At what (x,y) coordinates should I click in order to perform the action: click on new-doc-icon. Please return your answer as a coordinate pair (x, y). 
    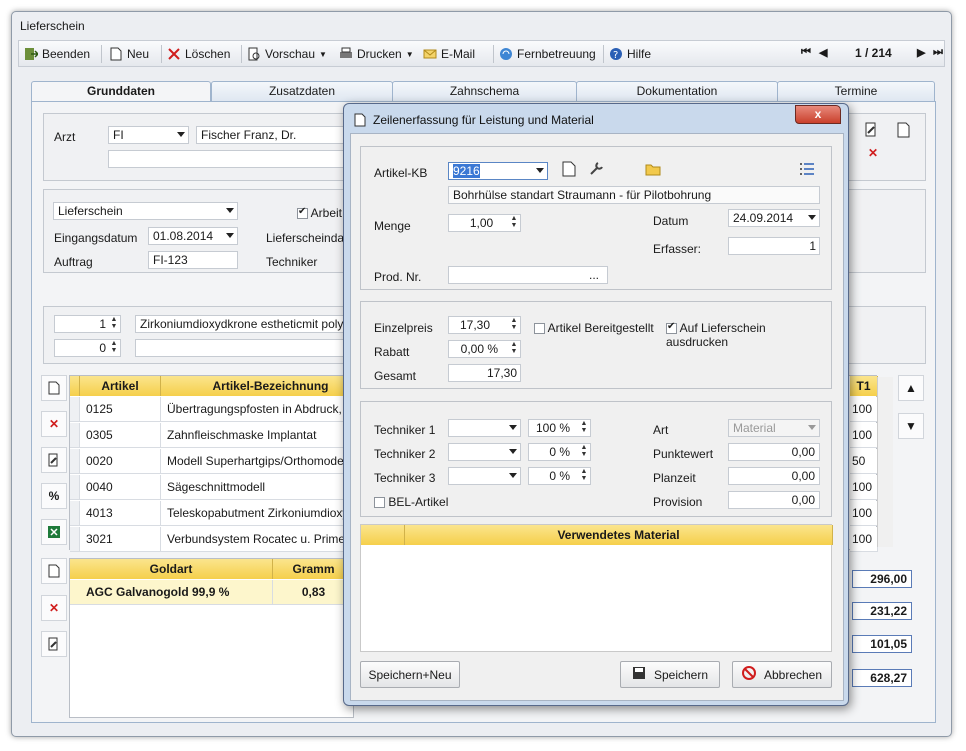
    Looking at the image, I should click on (904, 131).